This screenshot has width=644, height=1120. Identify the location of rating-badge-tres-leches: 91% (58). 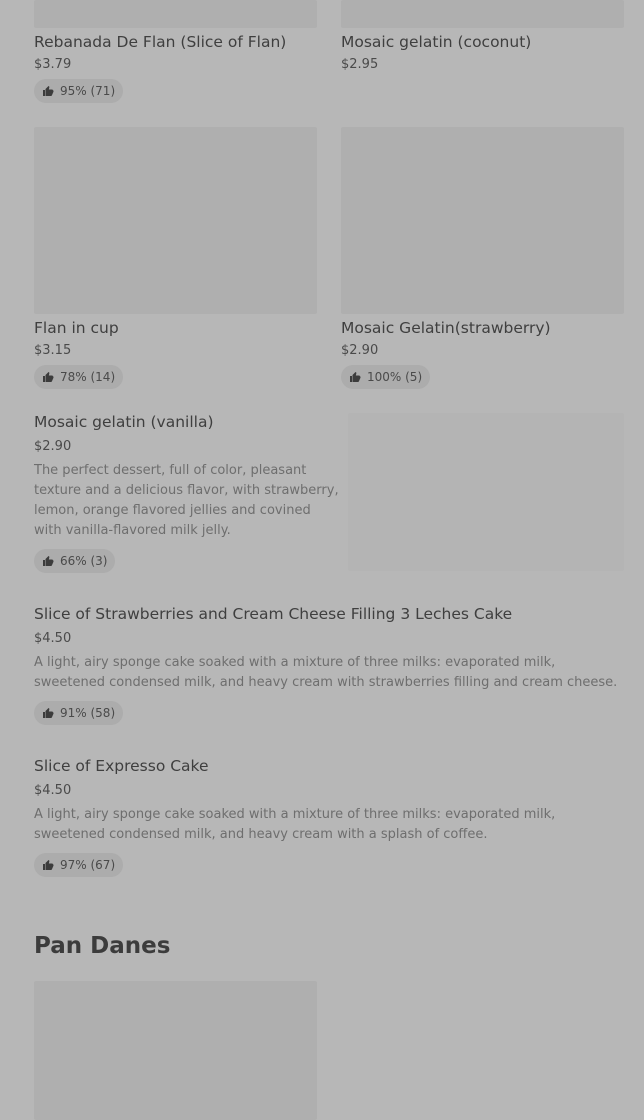
(79, 713).